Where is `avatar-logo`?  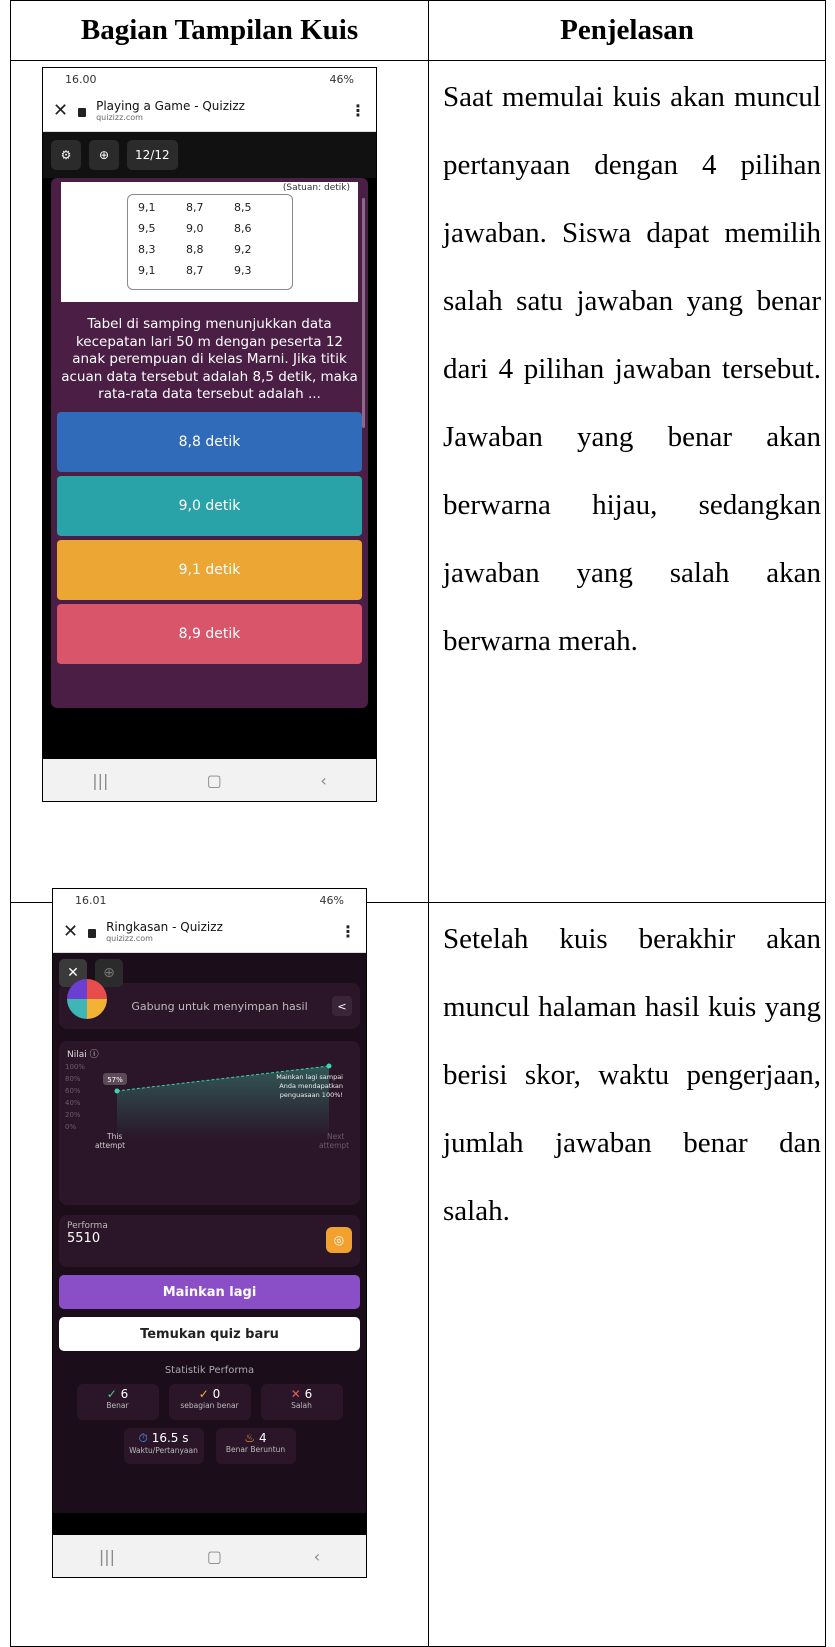
avatar-logo is located at coordinates (87, 999).